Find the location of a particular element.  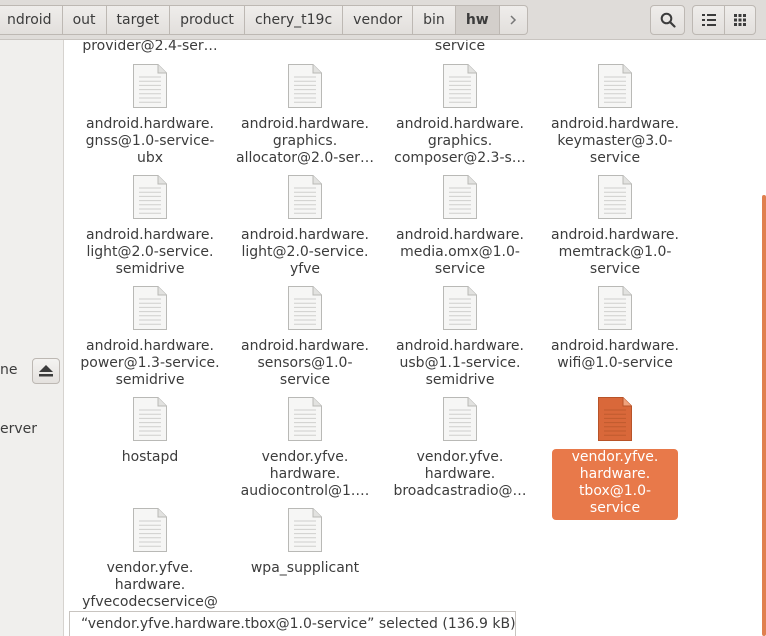

breadcrumb-item-chery-t19c: chery_t19c is located at coordinates (294, 20).